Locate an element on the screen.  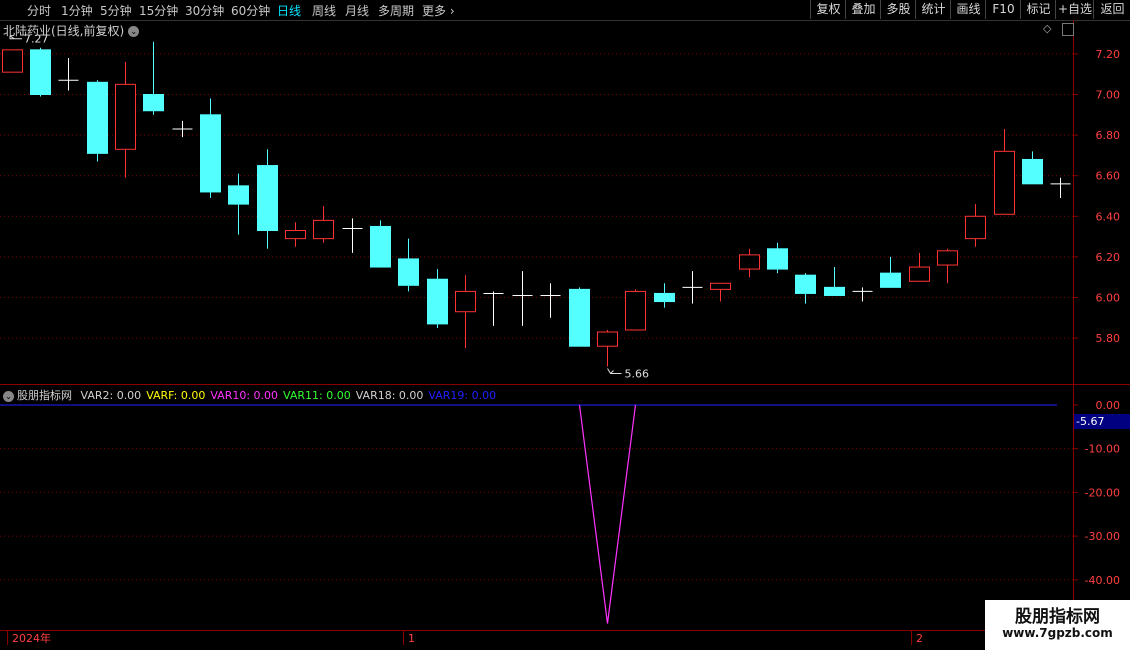
time-label: 2024年 is located at coordinates (31, 638).